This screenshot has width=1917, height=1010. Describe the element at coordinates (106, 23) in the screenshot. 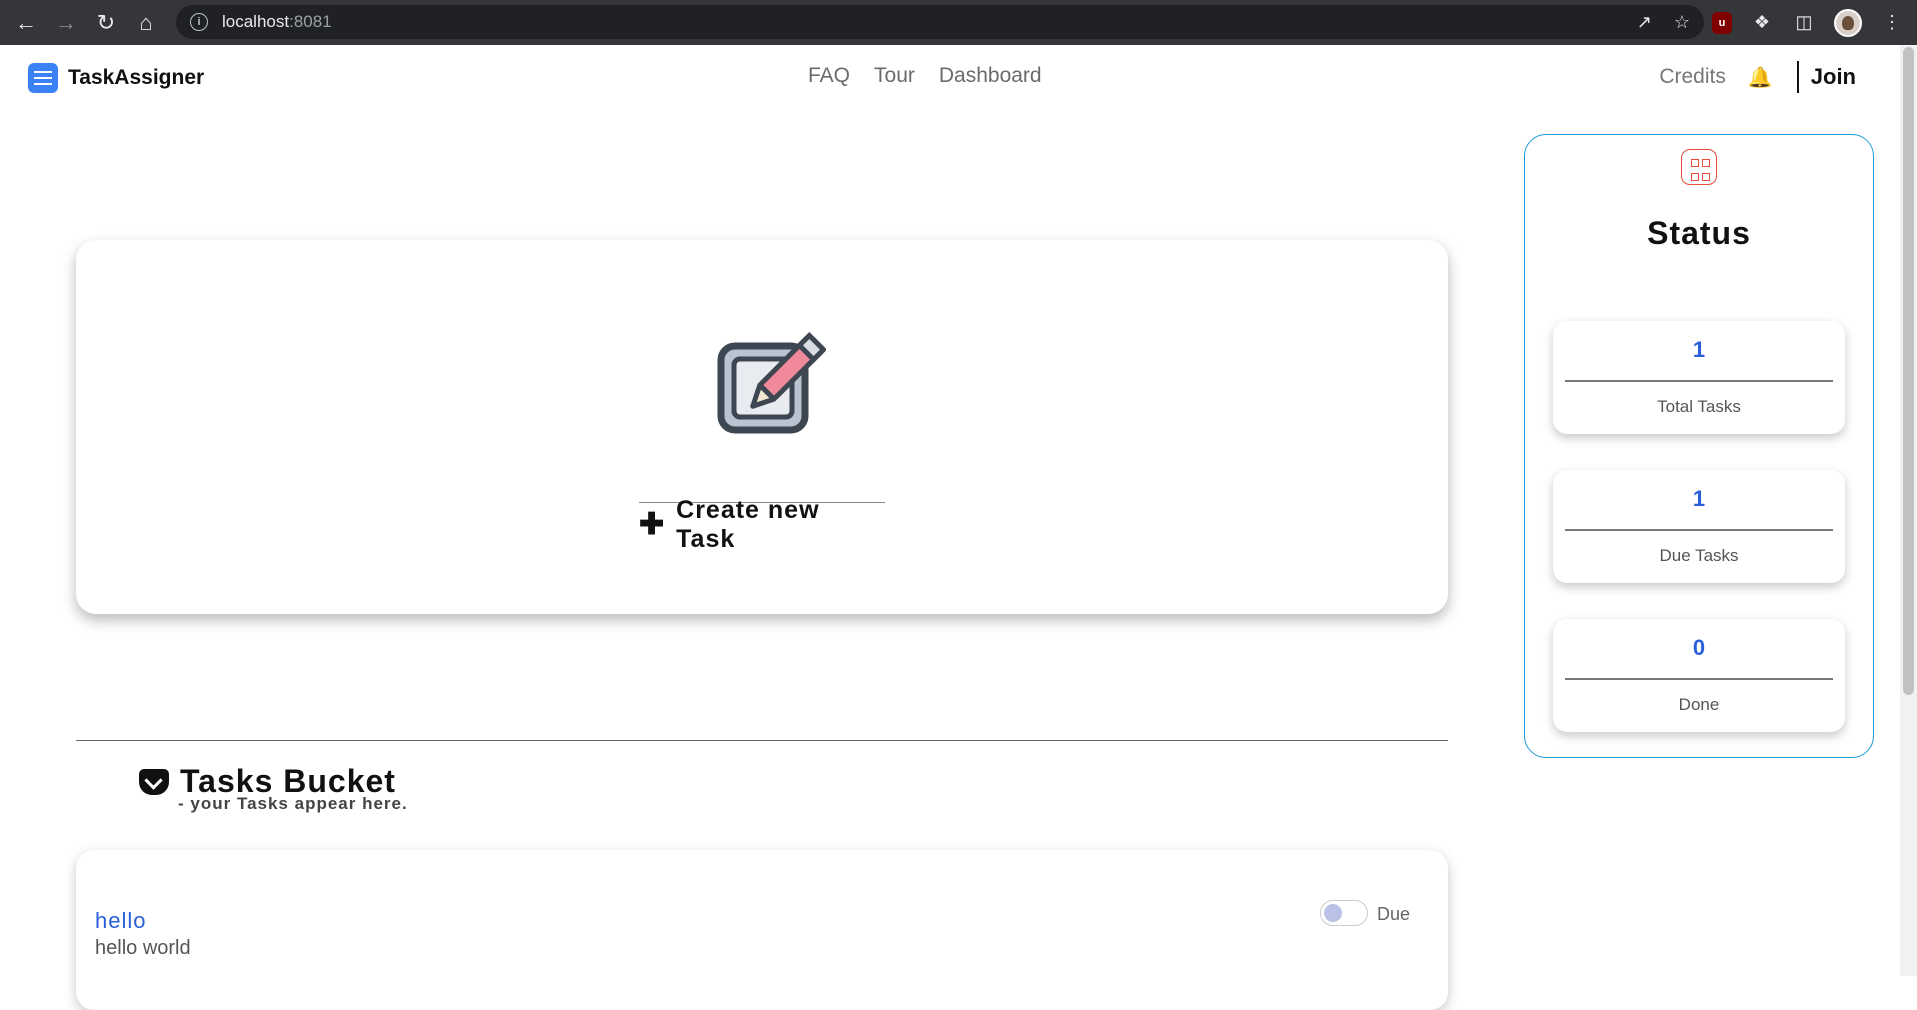

I see `reload-icon: ↻` at that location.